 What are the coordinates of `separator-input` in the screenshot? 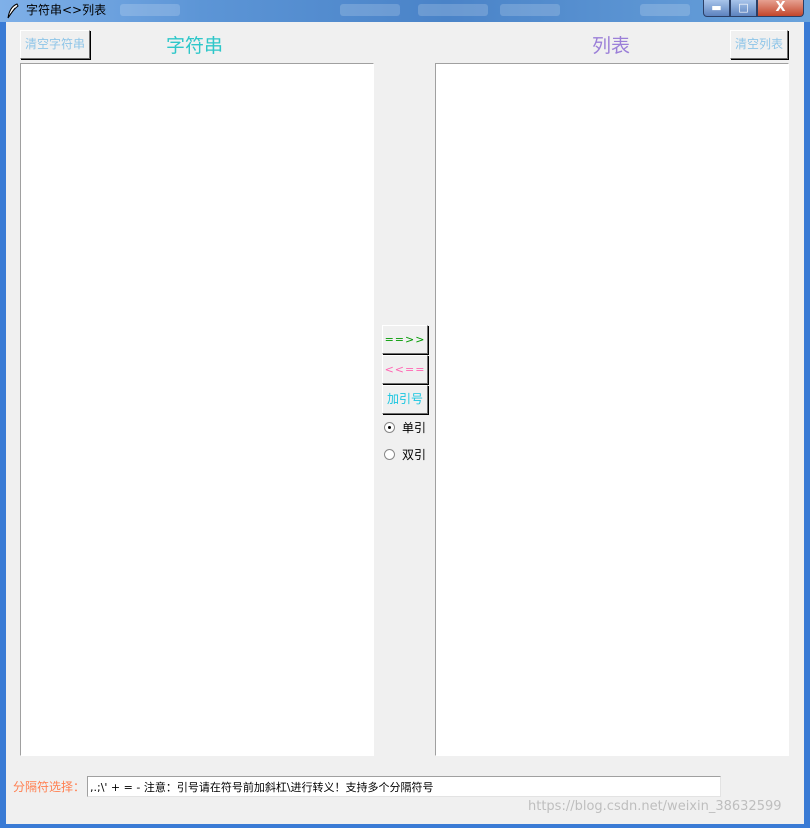 It's located at (404, 786).